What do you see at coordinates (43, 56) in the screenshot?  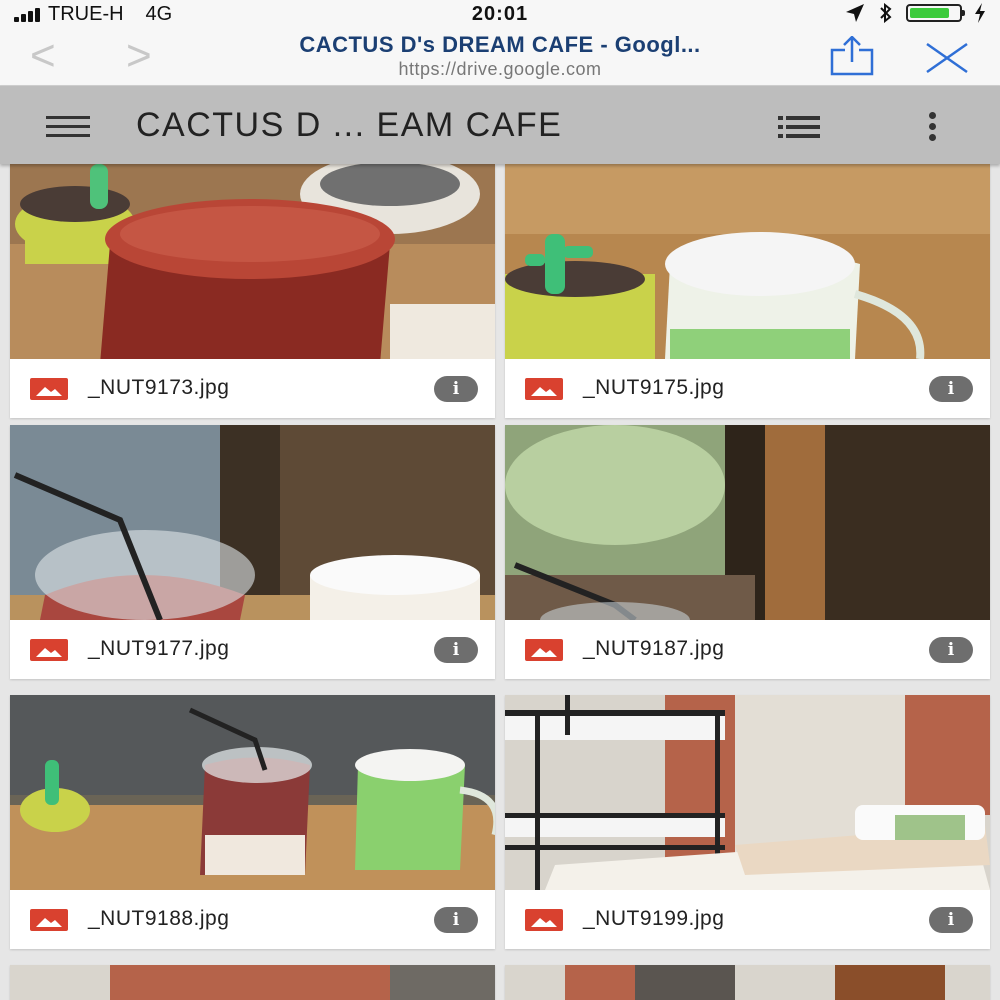 I see `back-button: <` at bounding box center [43, 56].